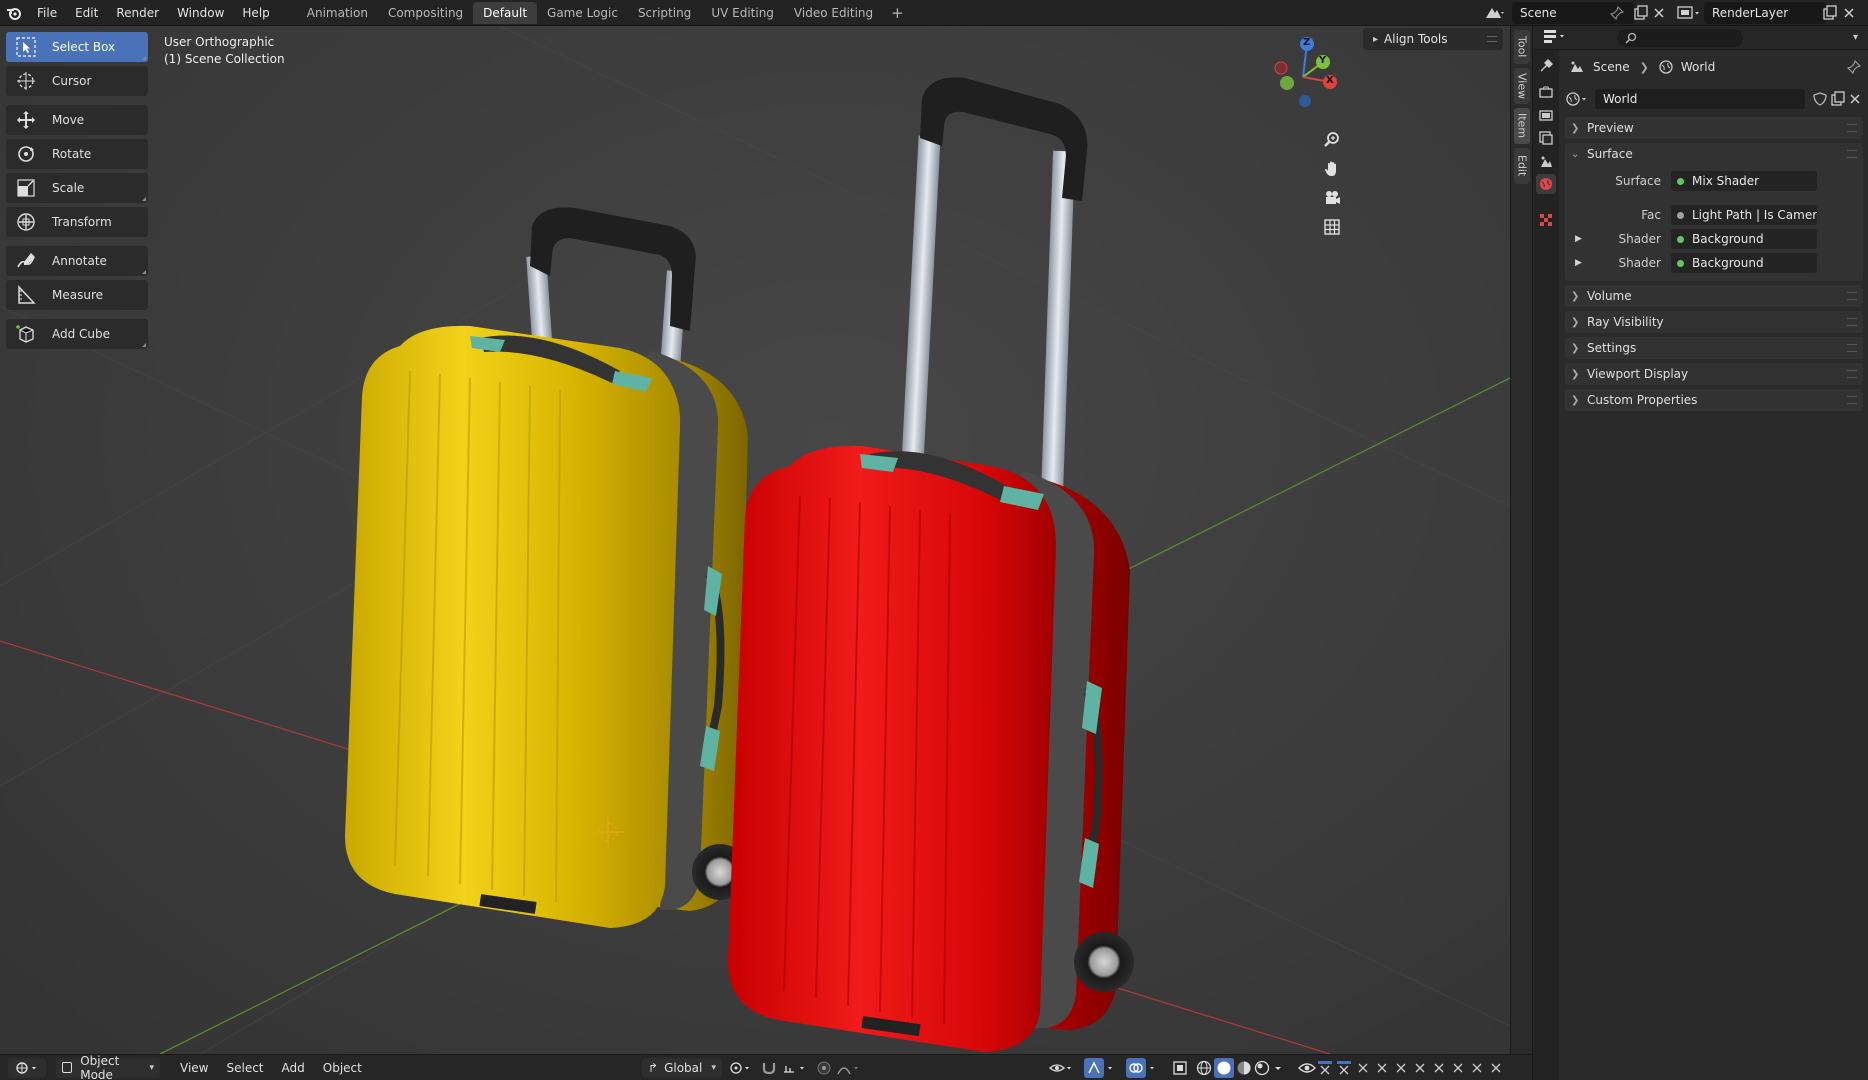 This screenshot has height=1080, width=1868. Describe the element at coordinates (1332, 140) in the screenshot. I see `zoom-icon` at that location.